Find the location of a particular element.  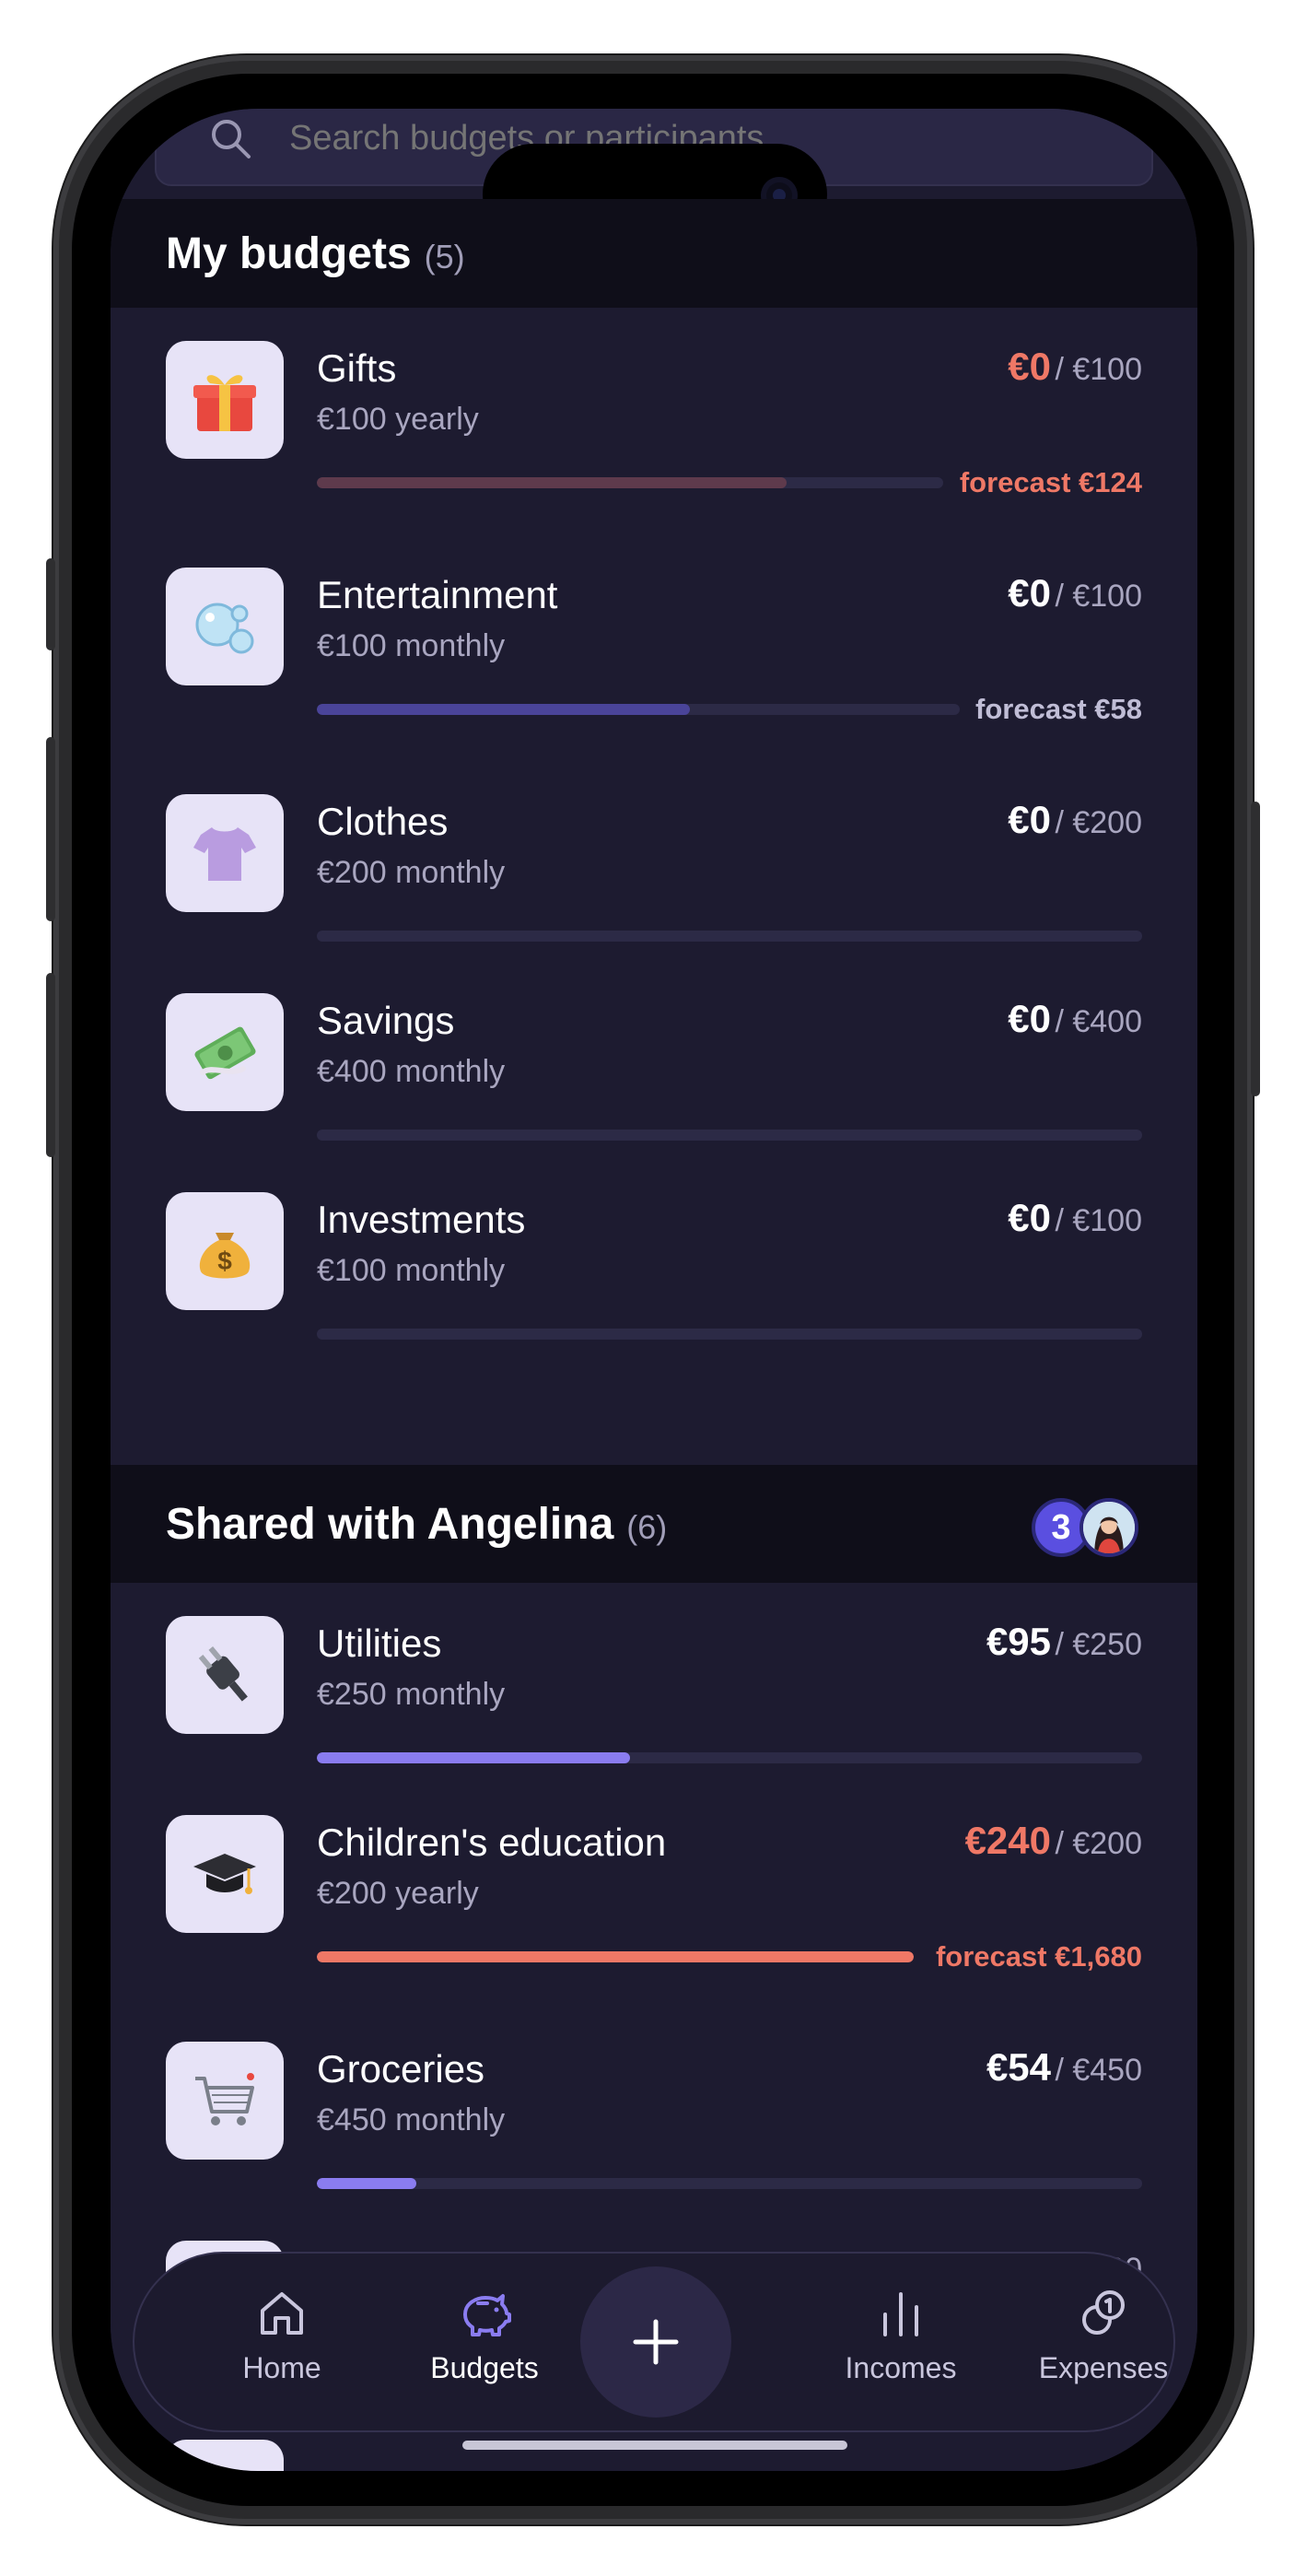

budget-amount: €0 / €400 is located at coordinates (1075, 1019).